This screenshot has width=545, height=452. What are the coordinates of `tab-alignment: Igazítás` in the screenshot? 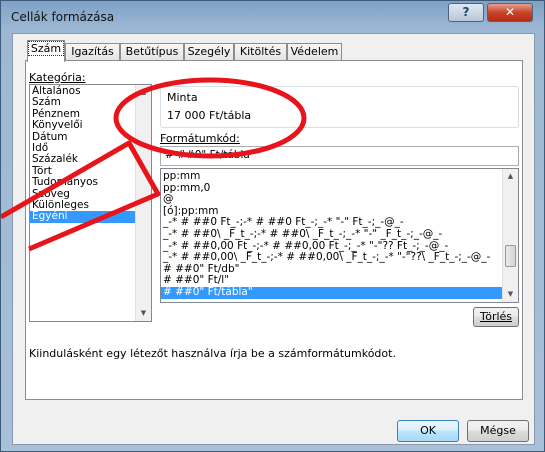 It's located at (92, 52).